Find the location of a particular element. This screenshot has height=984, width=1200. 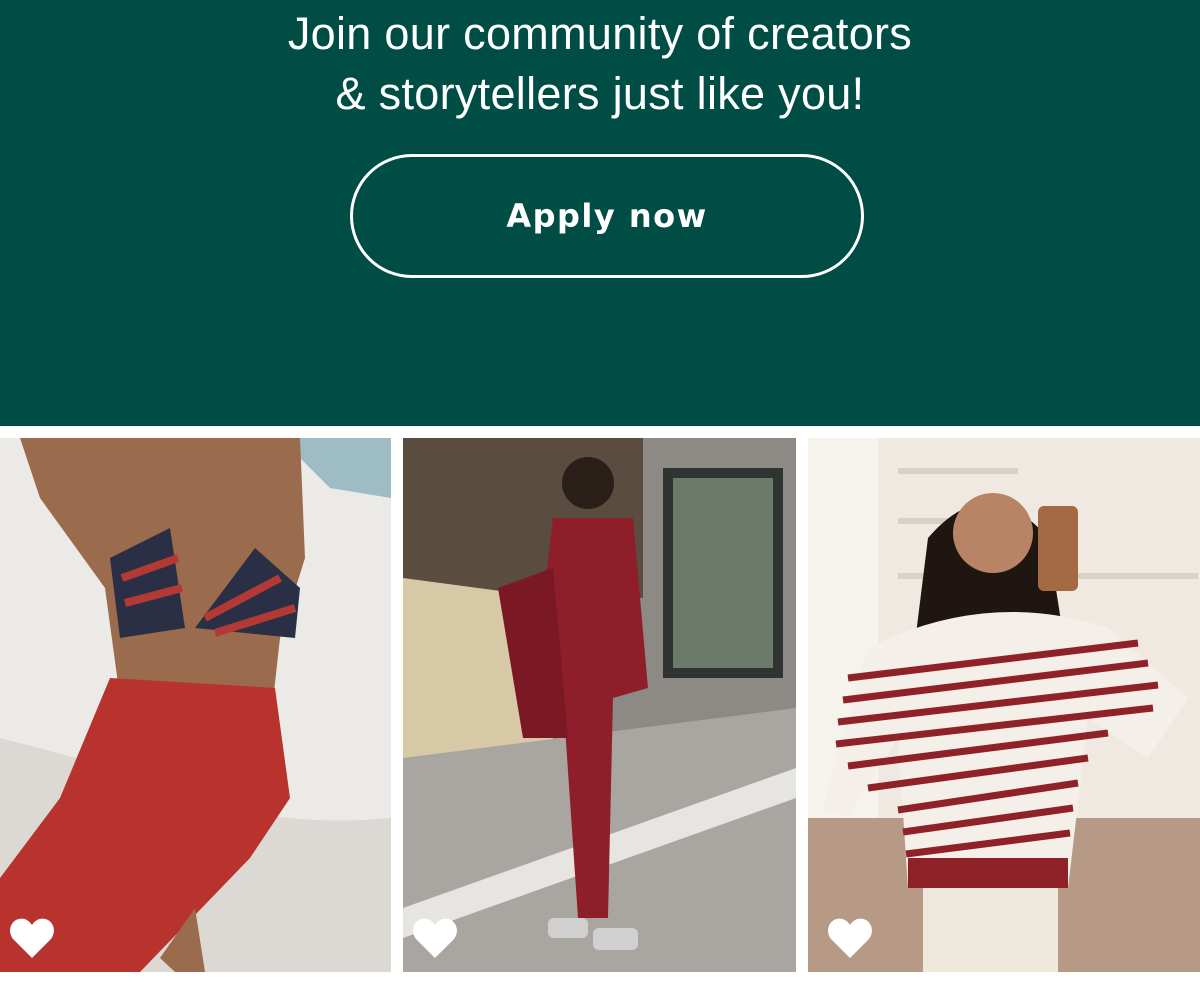

banner-heading-line-1: Join our community of creators is located at coordinates (600, 33).